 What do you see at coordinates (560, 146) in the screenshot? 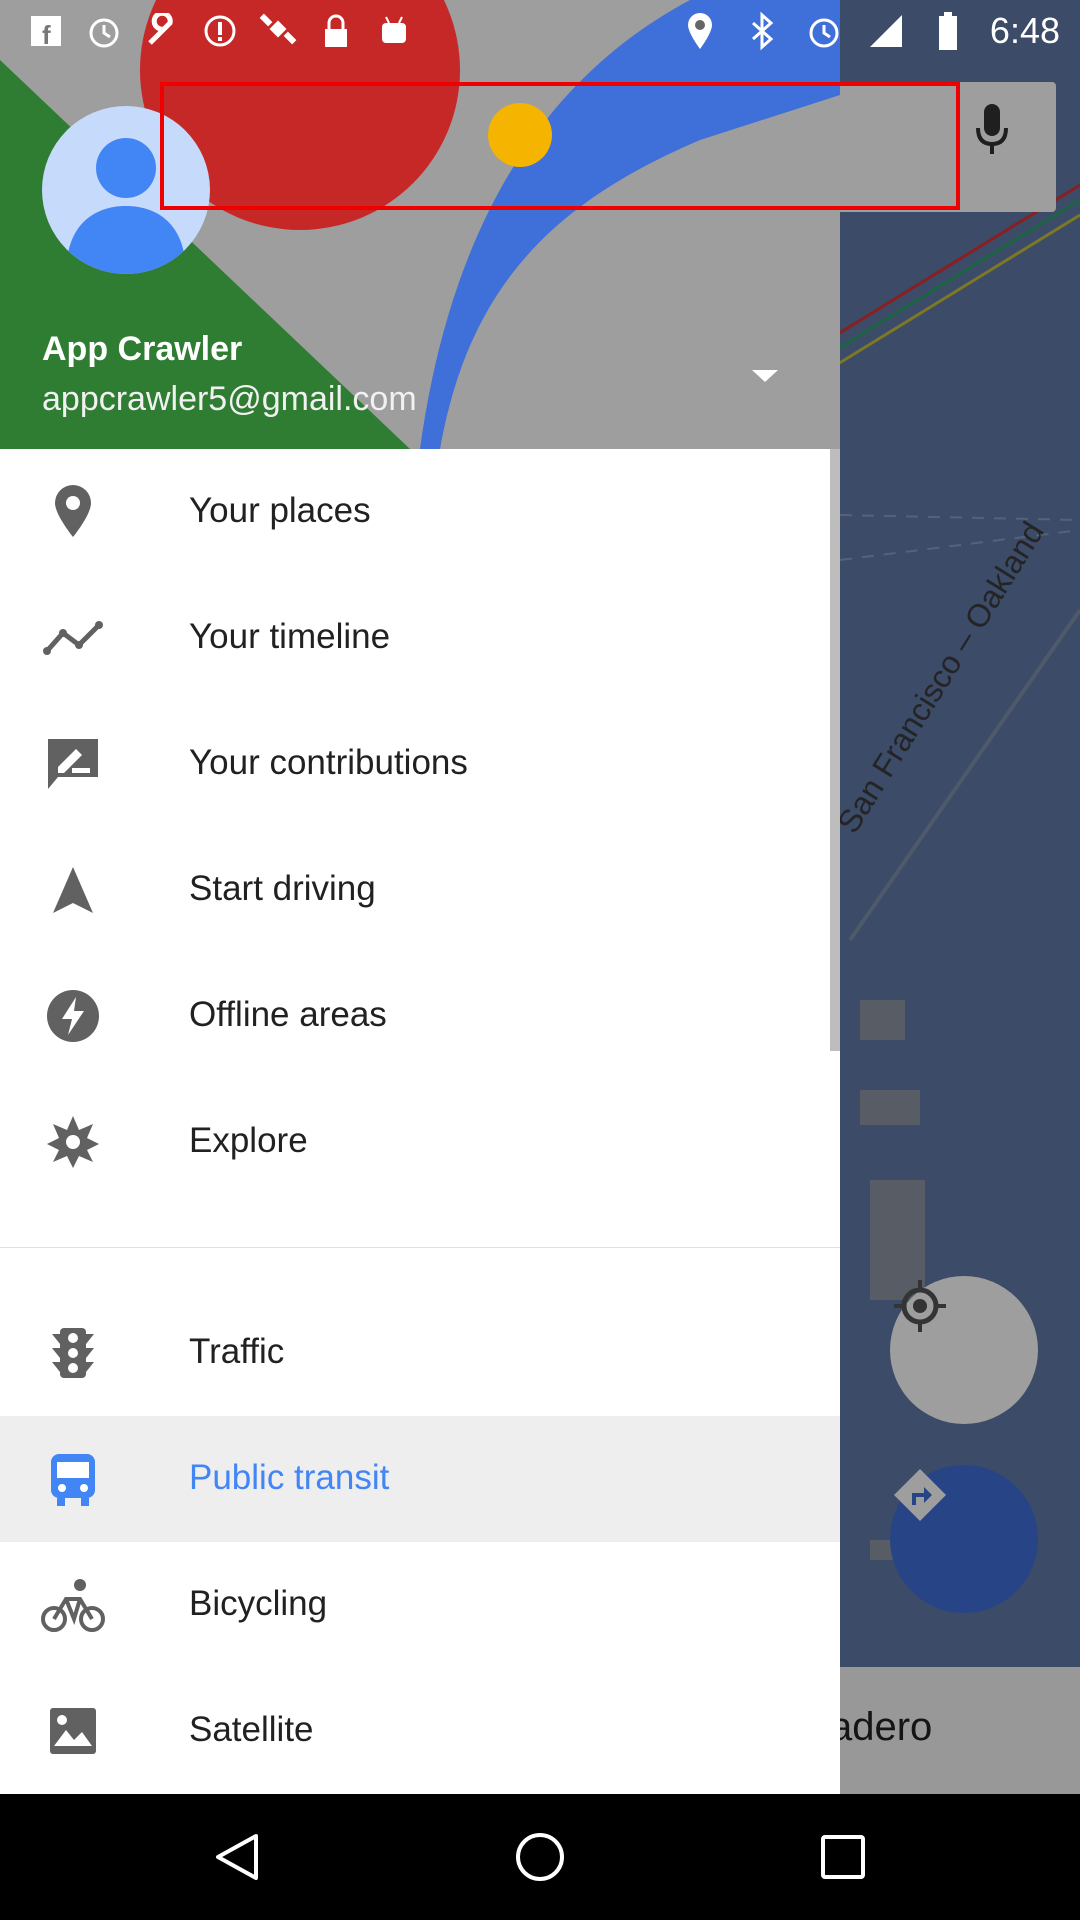
I see `highlight-box` at bounding box center [560, 146].